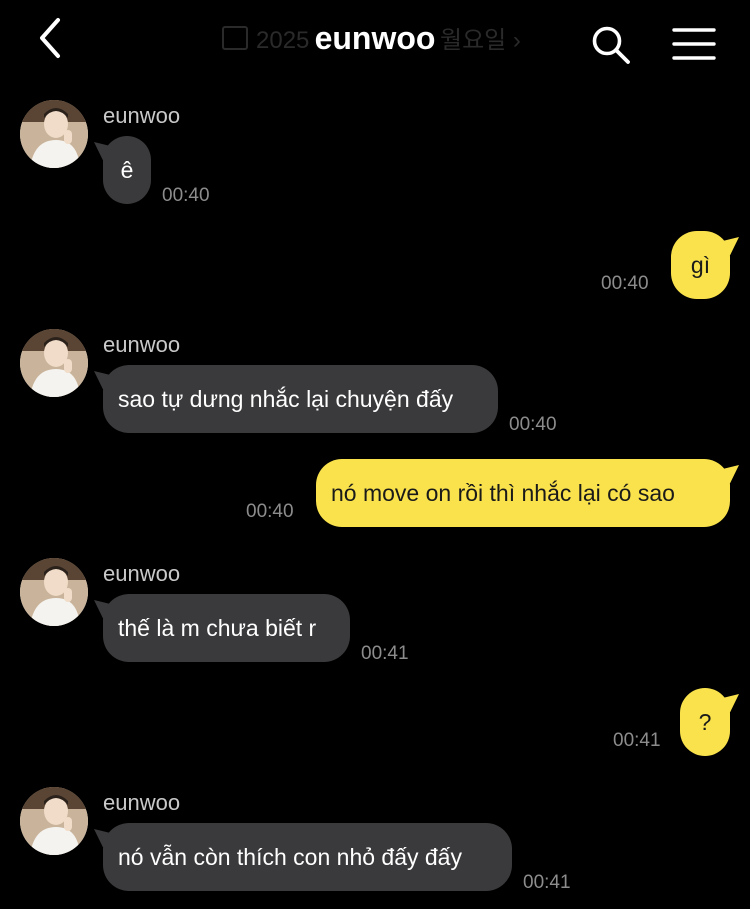 This screenshot has height=909, width=750. I want to click on message-text: gì, so click(700, 265).